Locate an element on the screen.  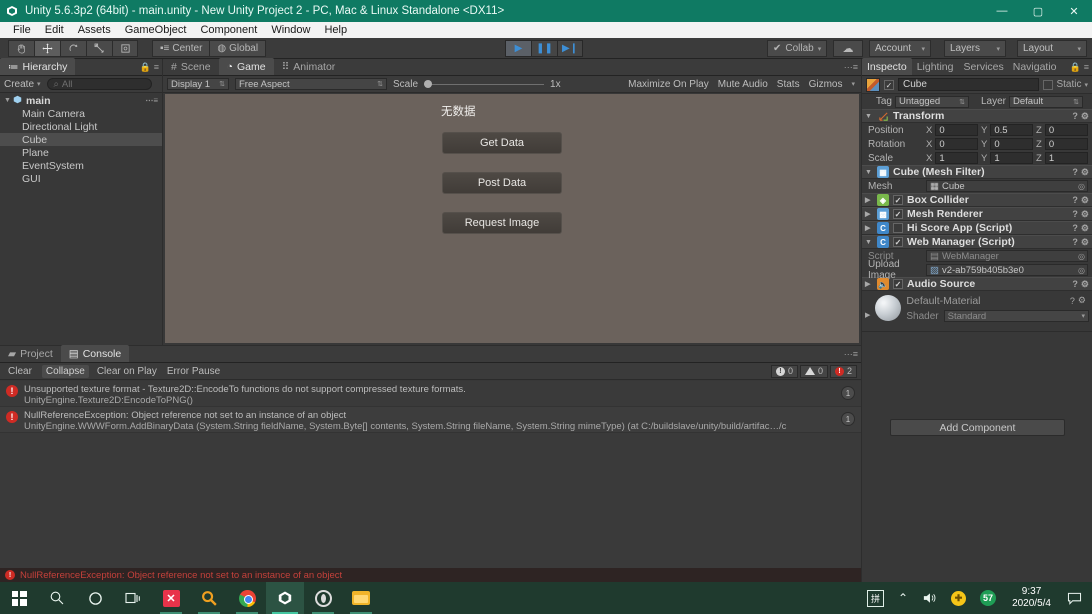
info-count: ! 0 is located at coordinates (784, 371).